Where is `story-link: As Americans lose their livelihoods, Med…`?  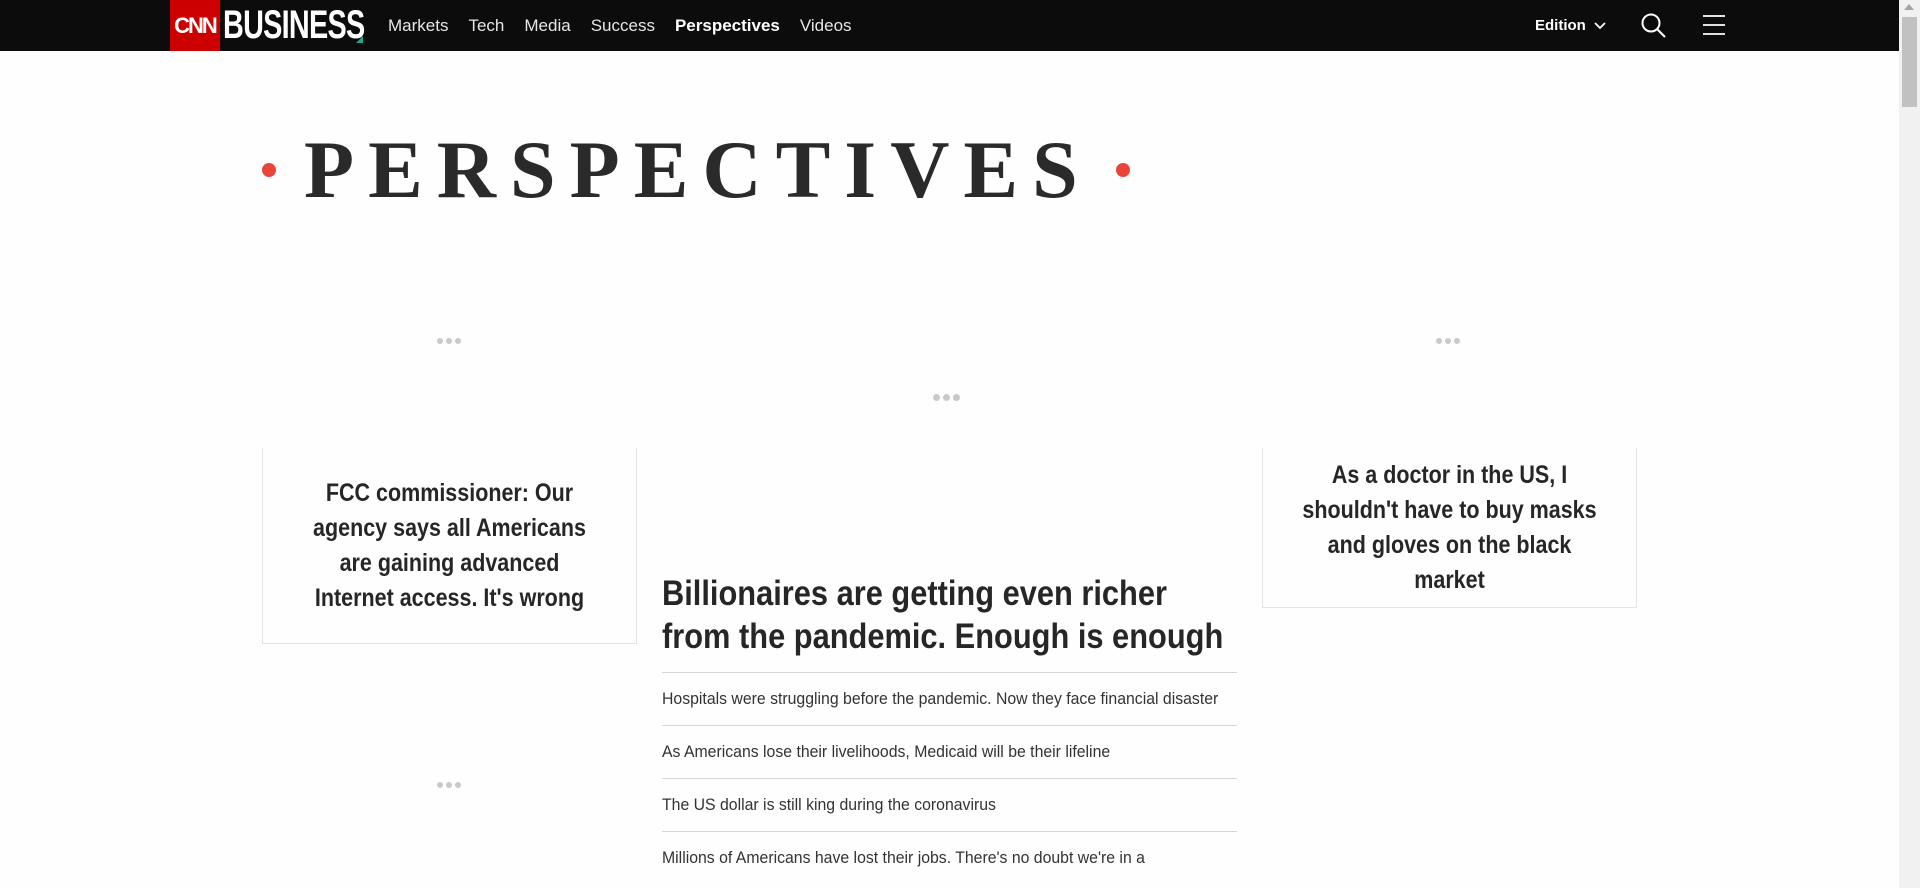 story-link: As Americans lose their livelihoods, Med… is located at coordinates (945, 751).